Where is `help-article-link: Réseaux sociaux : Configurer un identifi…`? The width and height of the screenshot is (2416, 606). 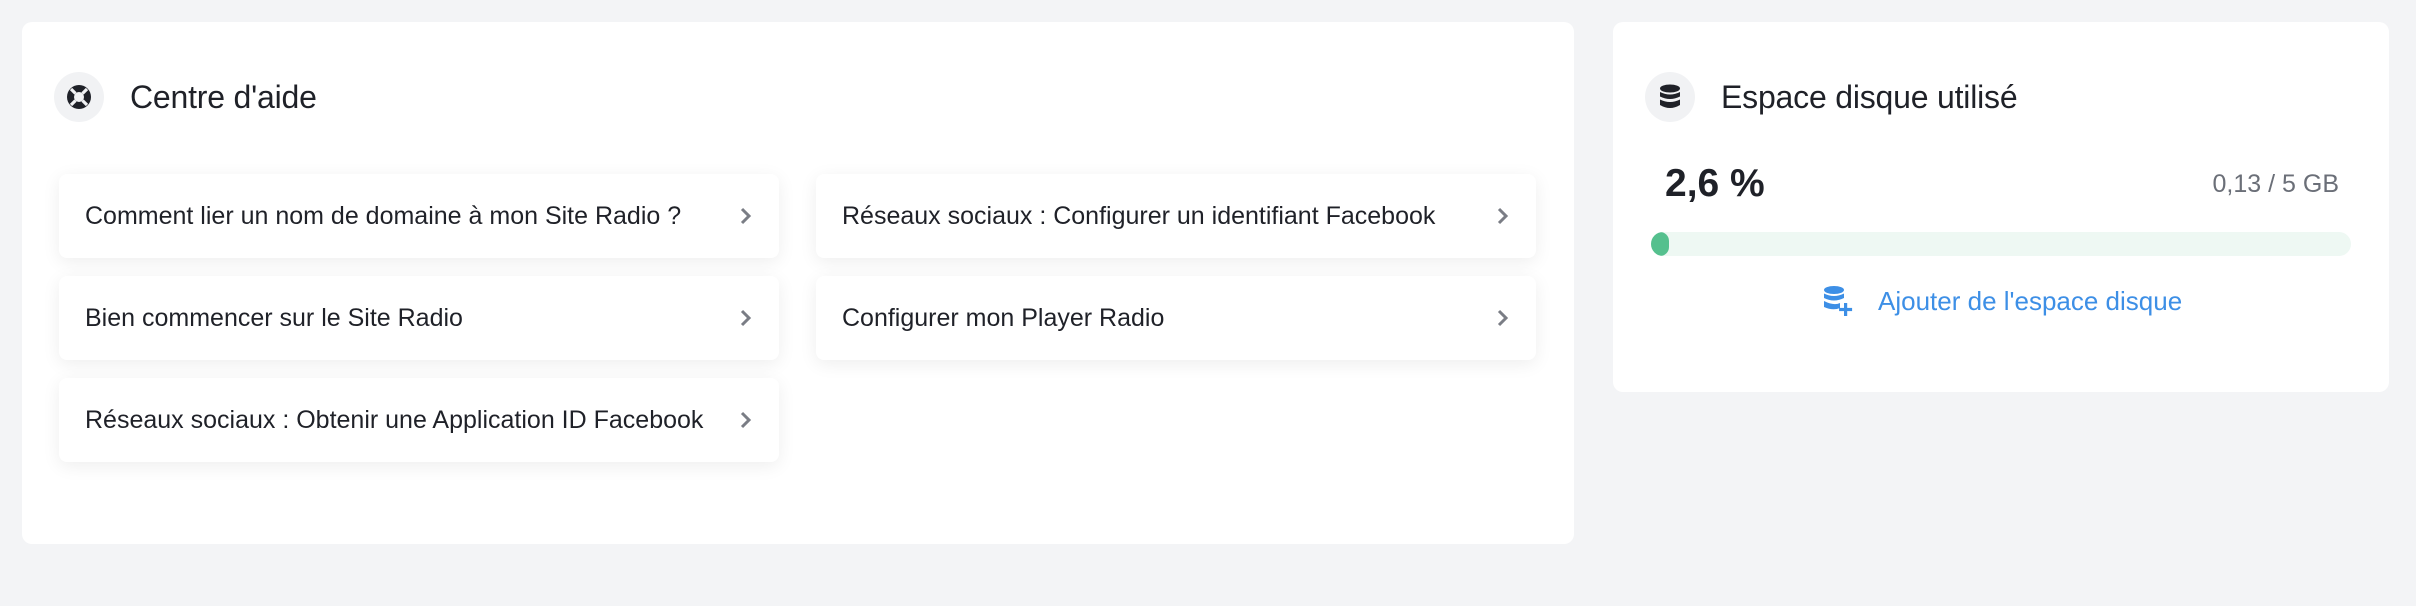
help-article-link: Réseaux sociaux : Configurer un identifi… is located at coordinates (1176, 216).